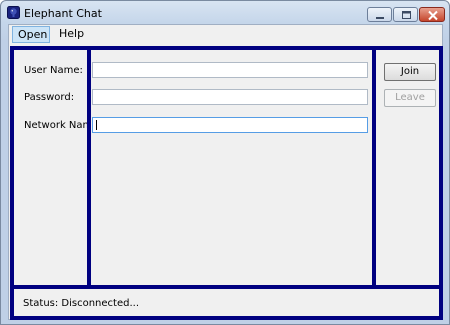 This screenshot has height=325, width=450. What do you see at coordinates (230, 125) in the screenshot?
I see `network-name-field` at bounding box center [230, 125].